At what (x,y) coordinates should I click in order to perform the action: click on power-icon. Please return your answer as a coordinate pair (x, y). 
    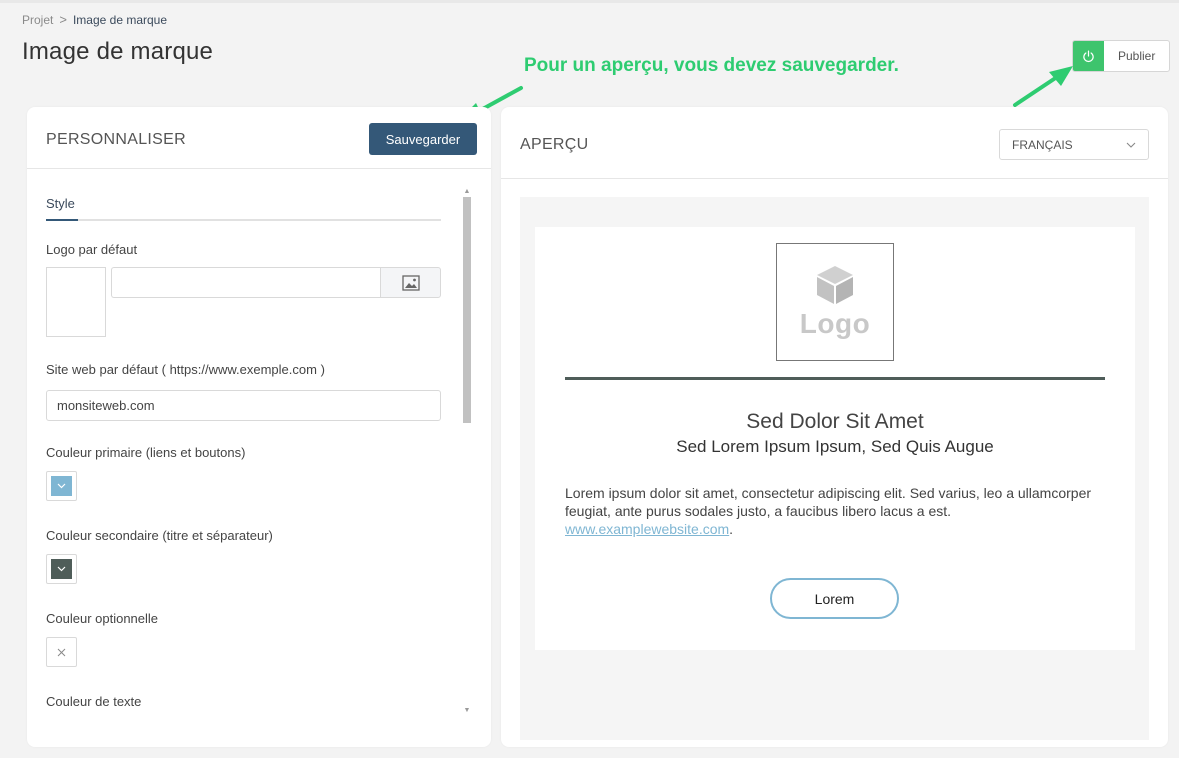
    Looking at the image, I should click on (1088, 56).